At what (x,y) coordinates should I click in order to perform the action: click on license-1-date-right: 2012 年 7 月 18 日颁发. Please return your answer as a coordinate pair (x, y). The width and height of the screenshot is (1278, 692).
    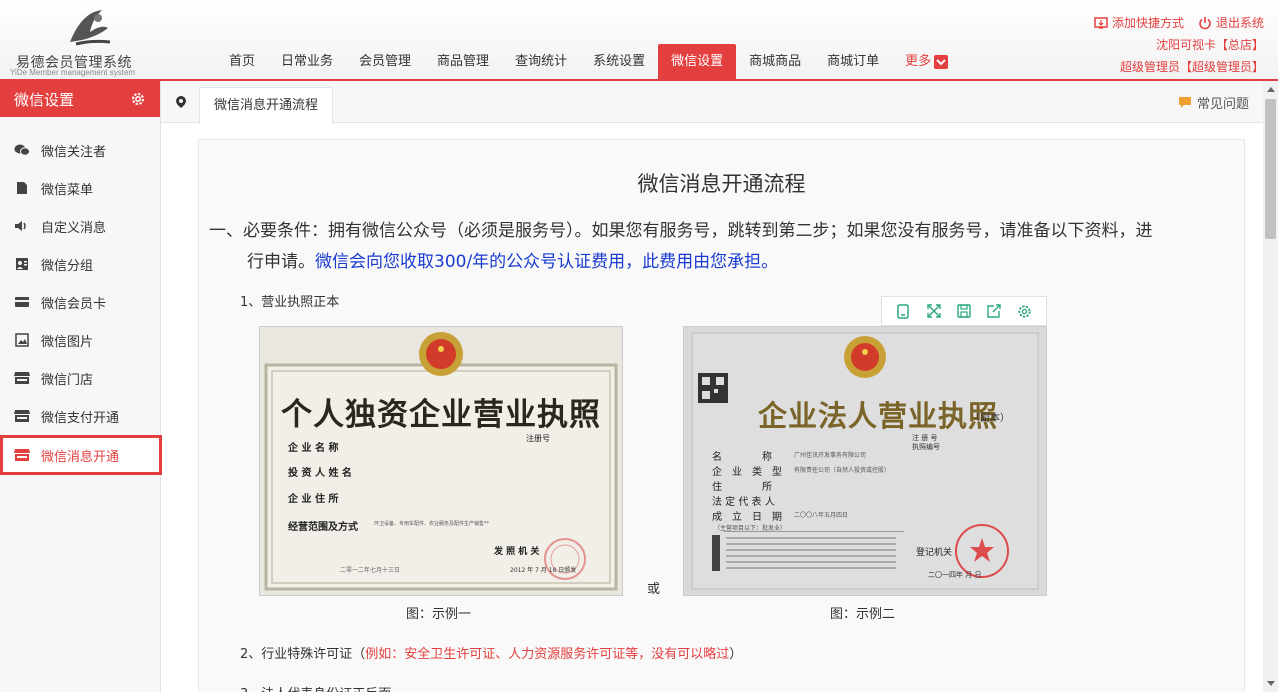
    Looking at the image, I should click on (543, 570).